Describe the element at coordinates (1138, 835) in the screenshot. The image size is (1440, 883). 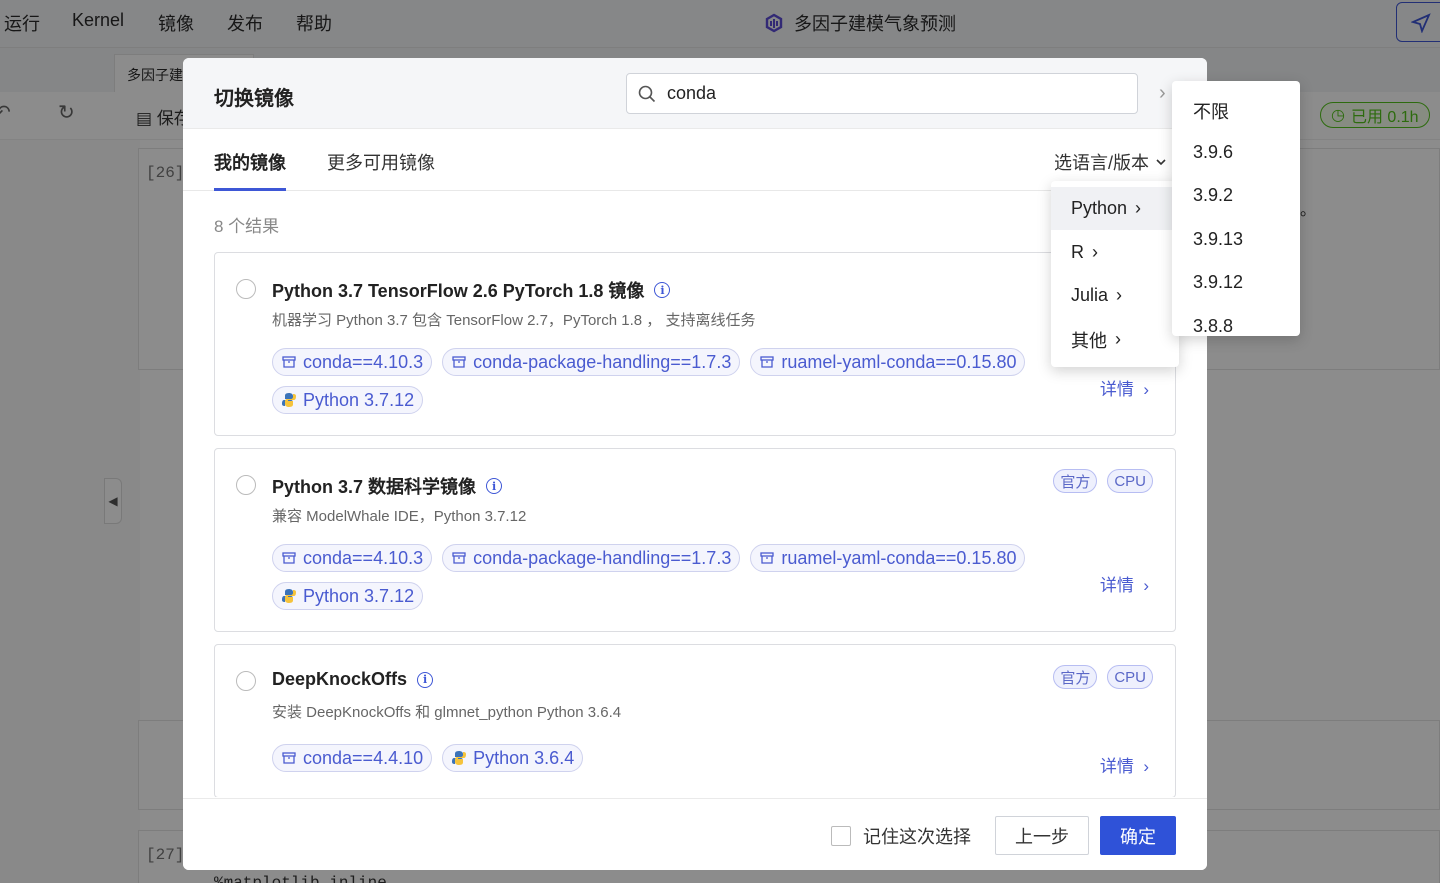
I see `confirm-button: 确定` at that location.